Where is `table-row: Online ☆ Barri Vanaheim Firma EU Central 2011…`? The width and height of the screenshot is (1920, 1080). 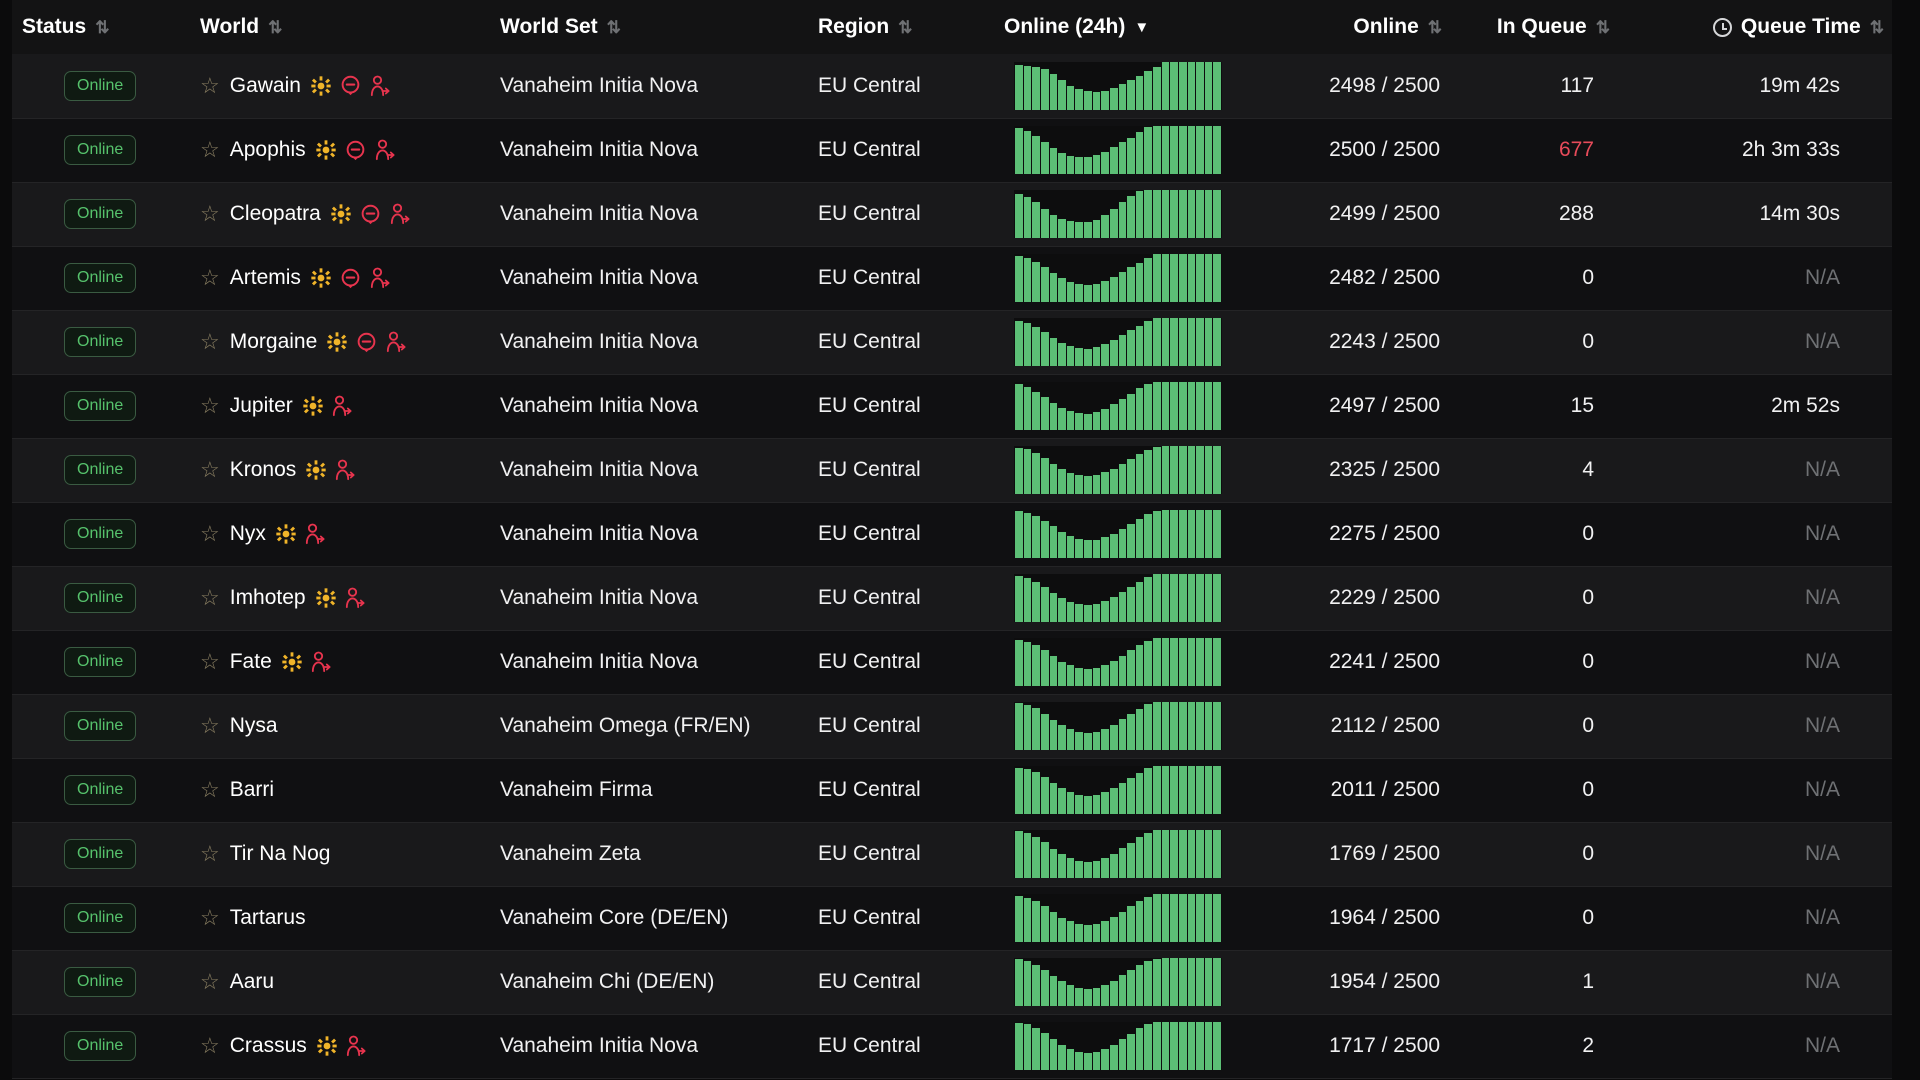 table-row: Online ☆ Barri Vanaheim Firma EU Central 2011… is located at coordinates (952, 790).